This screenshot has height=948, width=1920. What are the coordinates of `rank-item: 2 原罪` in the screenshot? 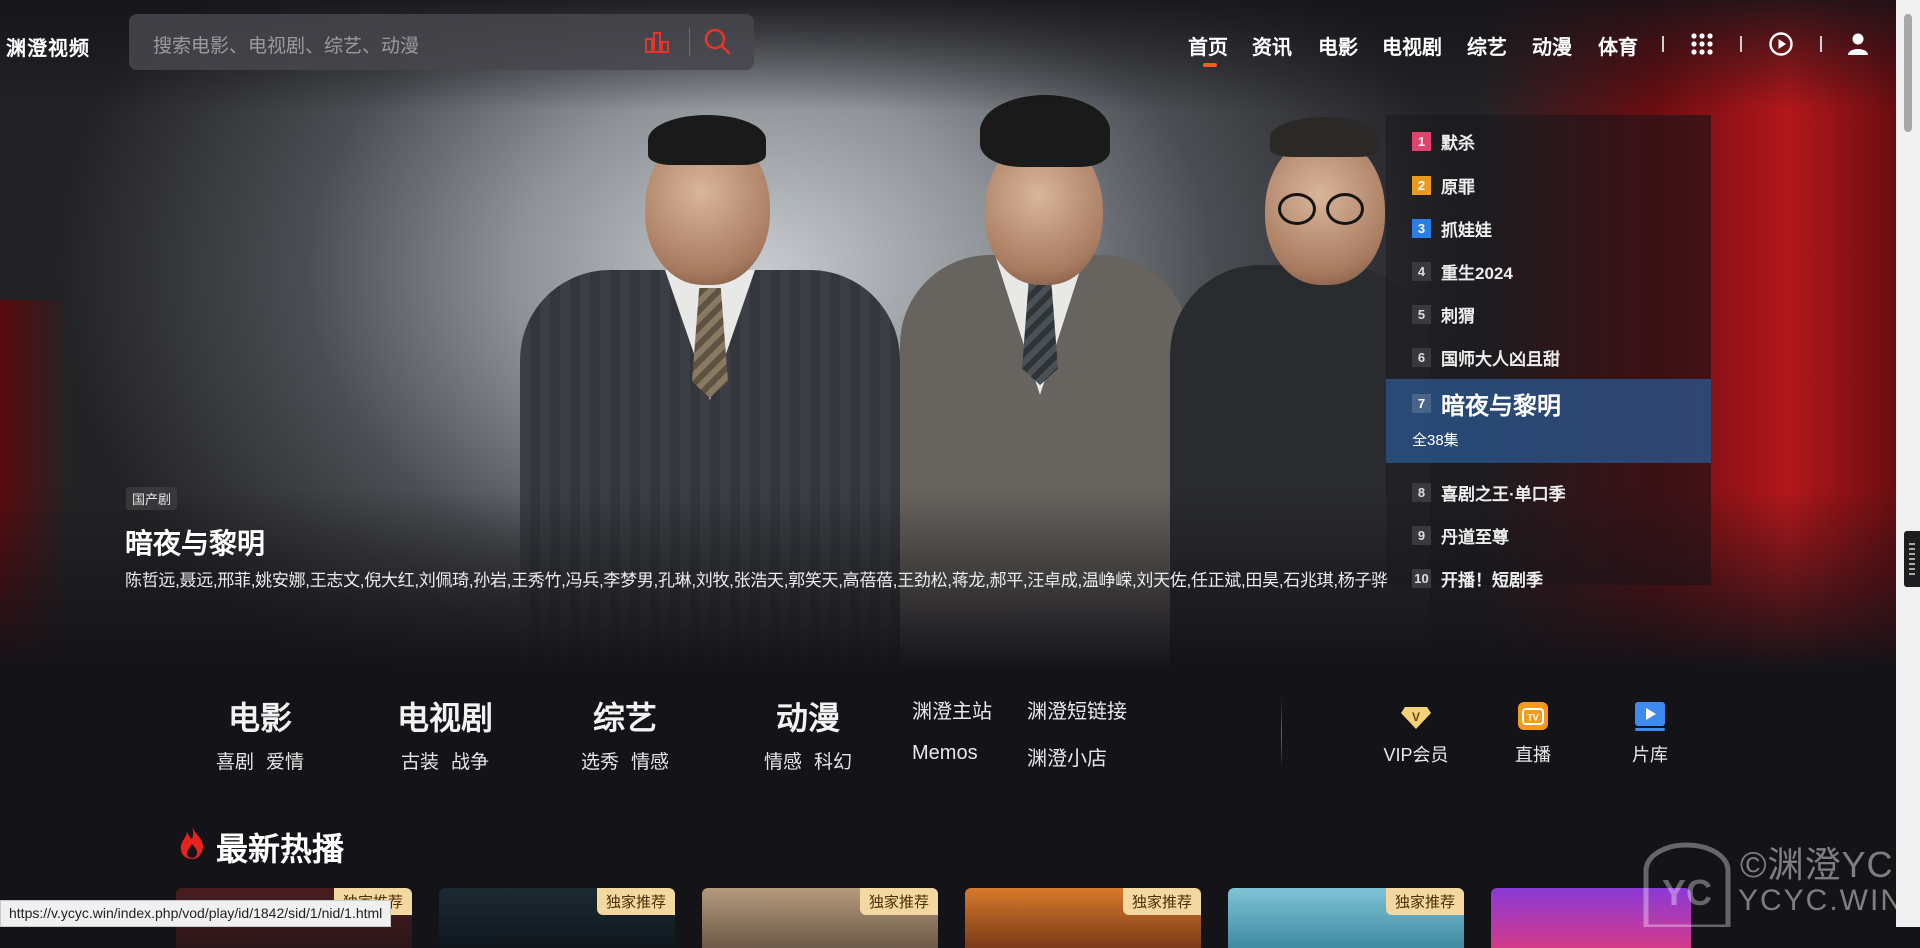 It's located at (1443, 185).